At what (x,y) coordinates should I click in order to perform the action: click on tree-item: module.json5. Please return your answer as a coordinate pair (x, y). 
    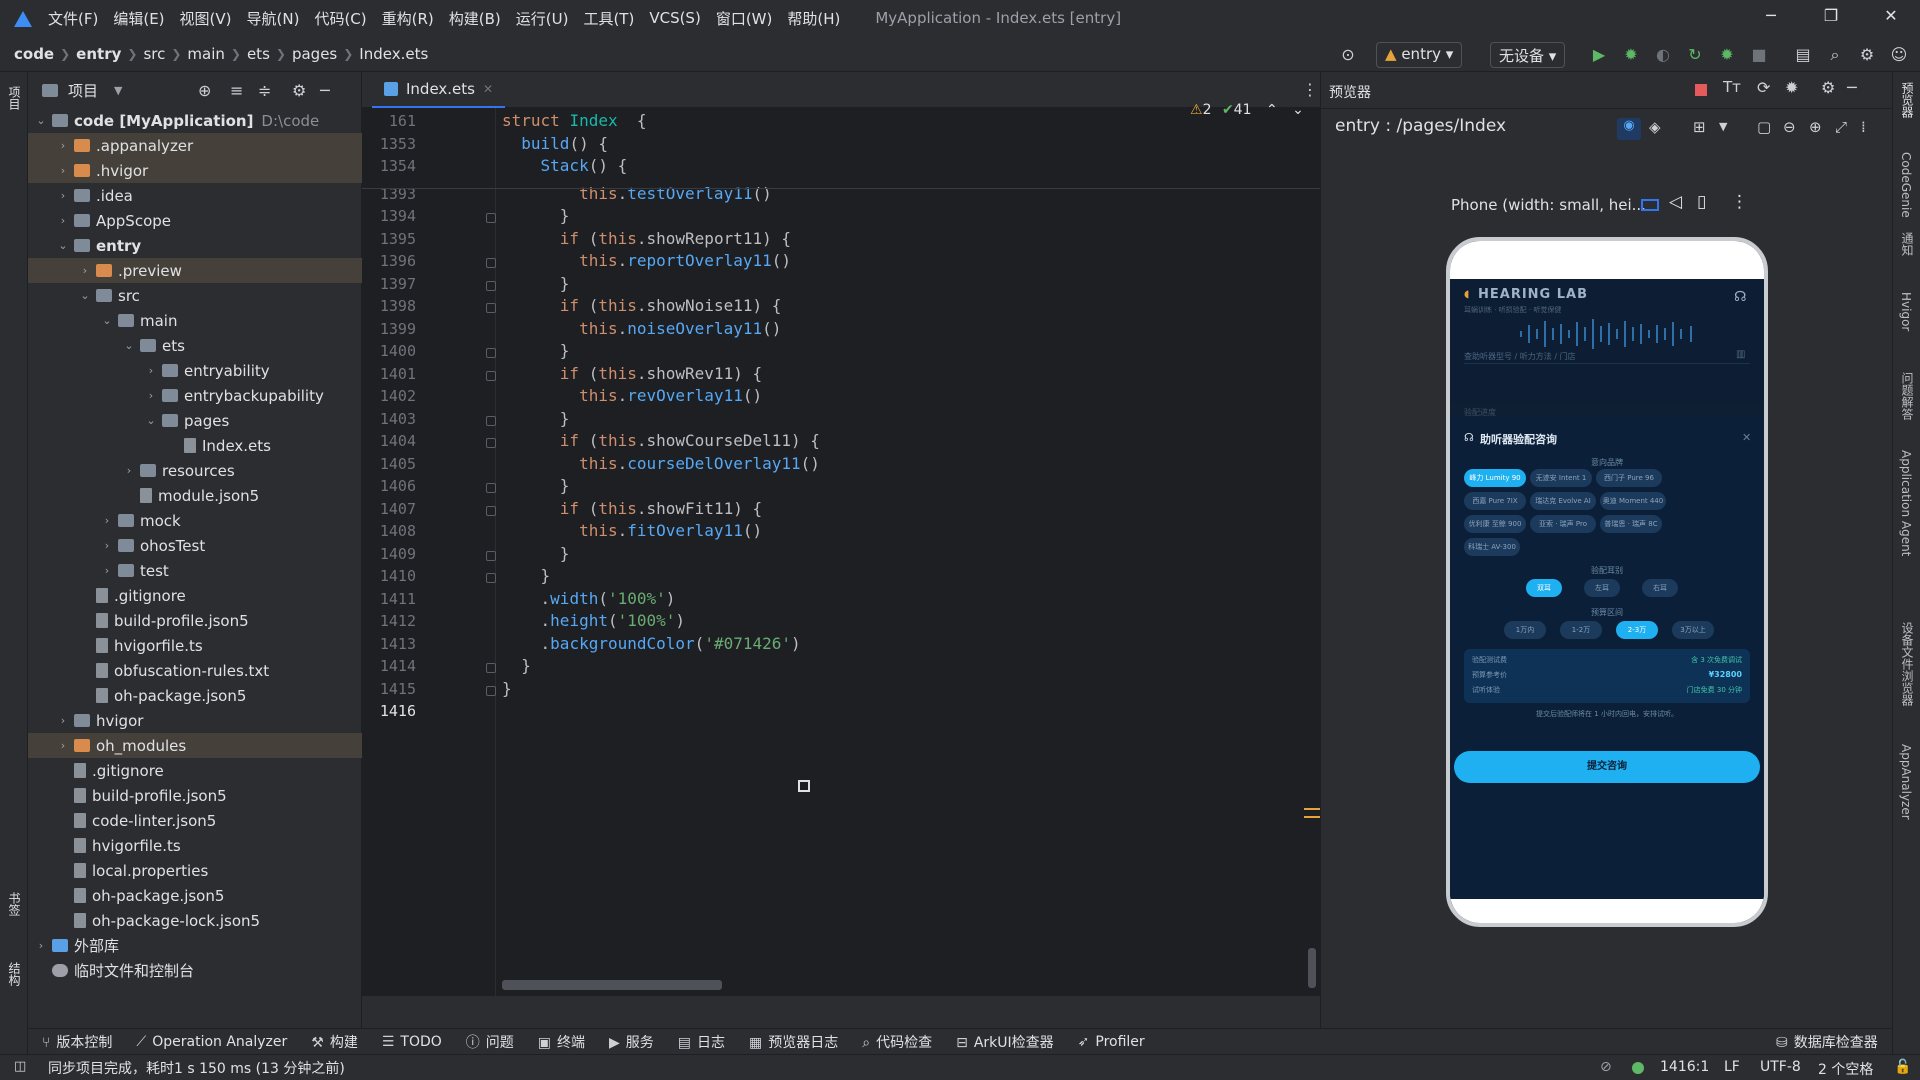
    Looking at the image, I should click on (195, 495).